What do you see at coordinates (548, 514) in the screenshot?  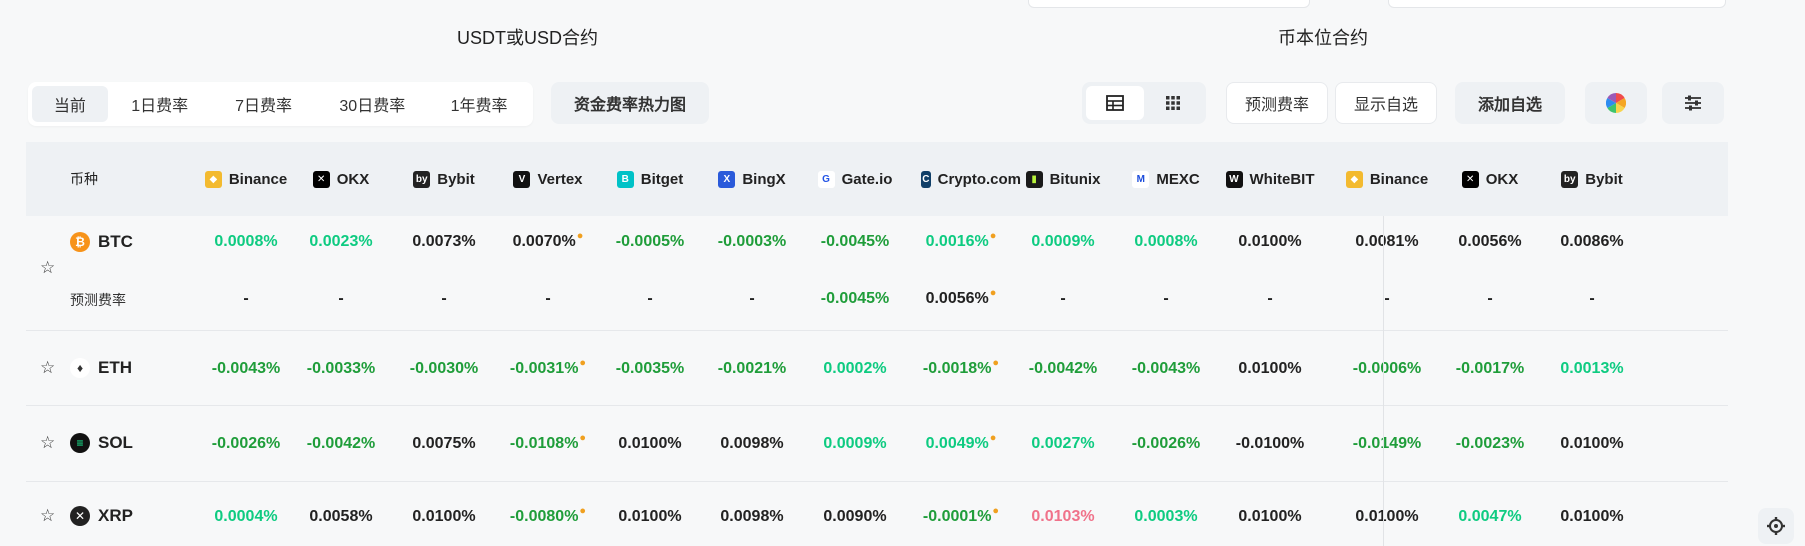 I see `rate-cell: -0.0080% ●` at bounding box center [548, 514].